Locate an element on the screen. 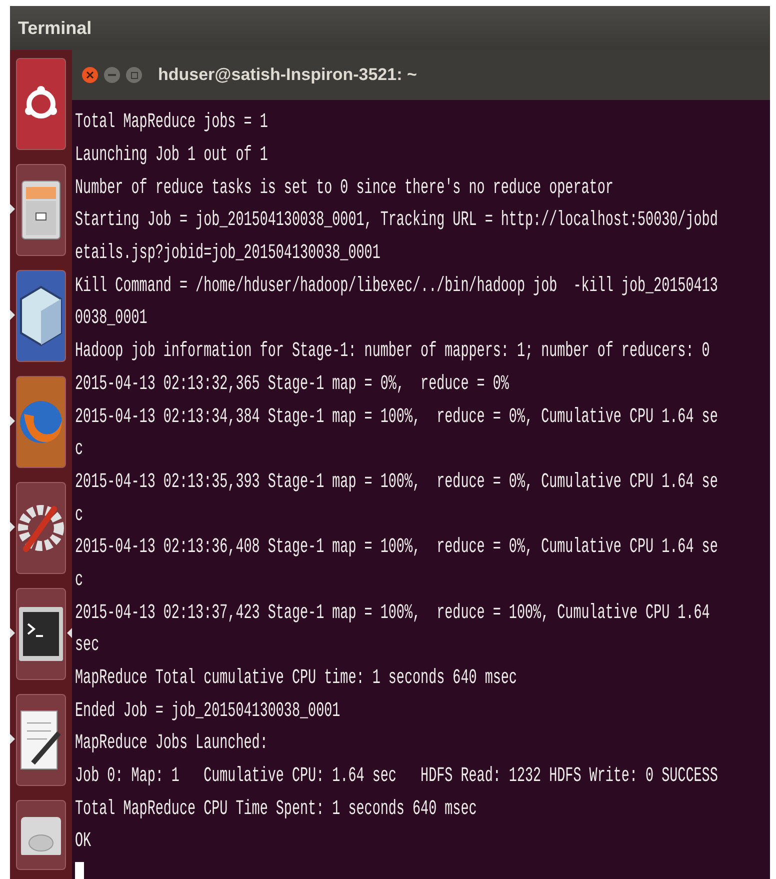 The height and width of the screenshot is (879, 776). app-title: Terminal is located at coordinates (55, 28).